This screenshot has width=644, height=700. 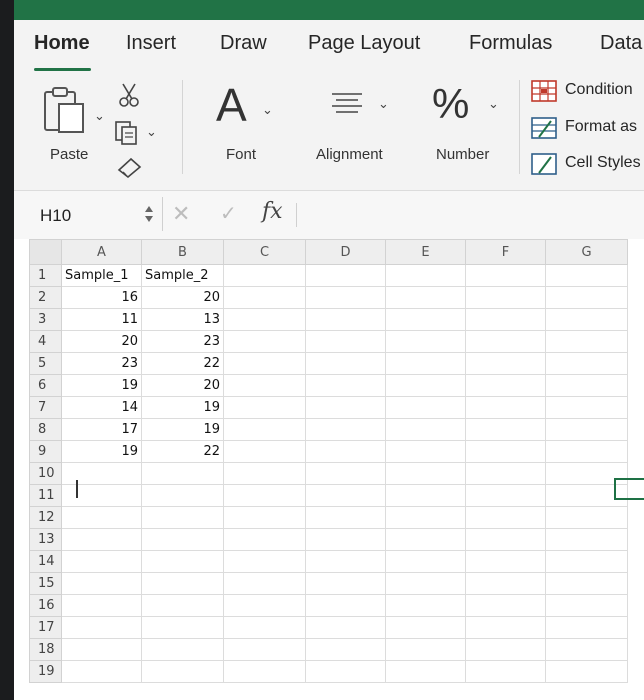 What do you see at coordinates (45, 649) in the screenshot?
I see `row-header: 18` at bounding box center [45, 649].